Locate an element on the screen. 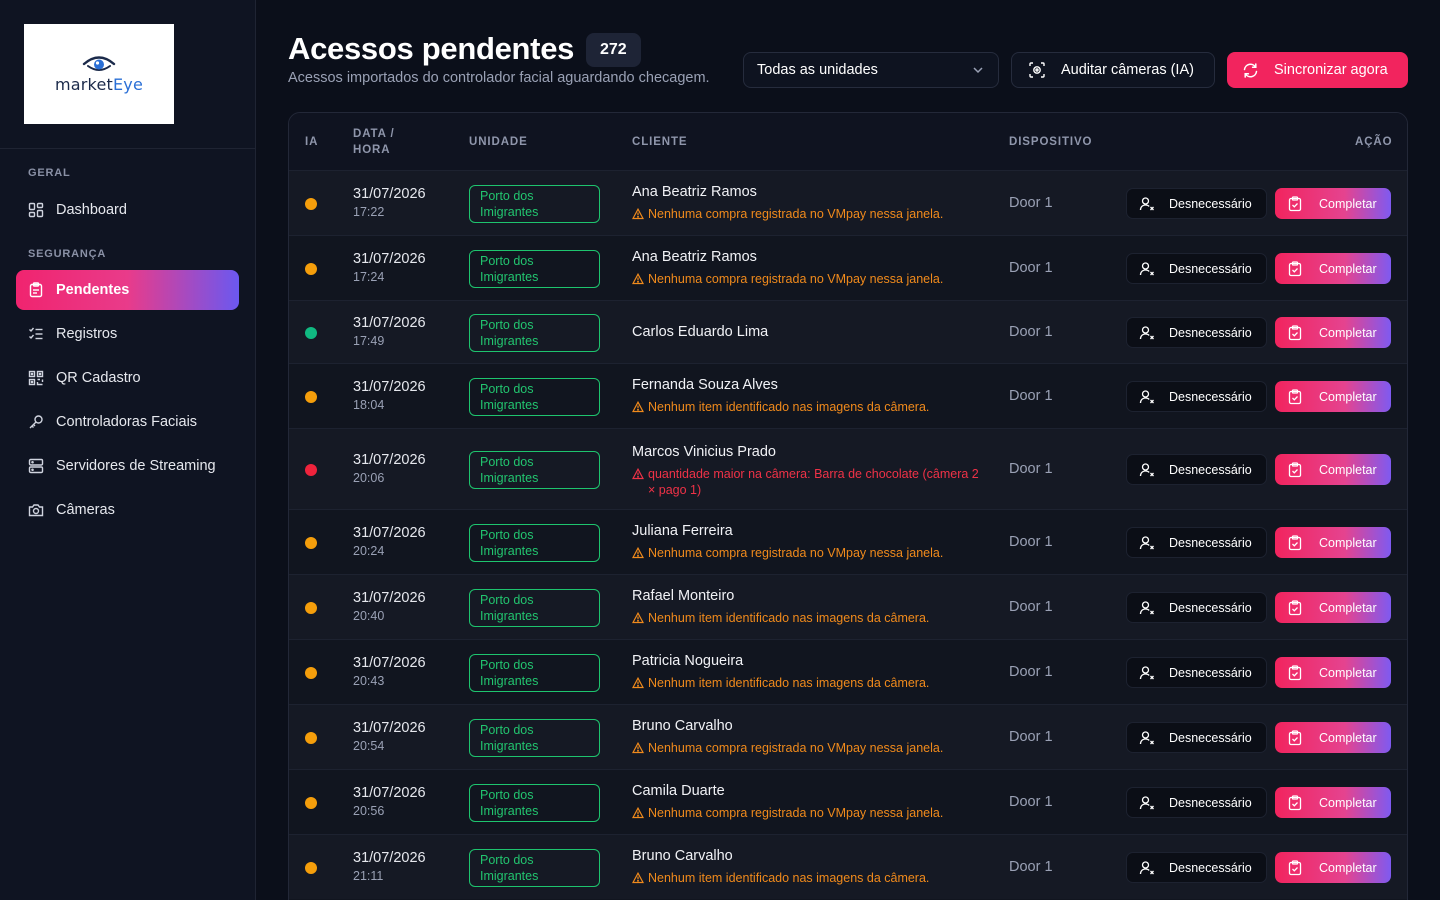 The width and height of the screenshot is (1440, 900). sidebar-item-label: Controladoras Faciais is located at coordinates (127, 422).